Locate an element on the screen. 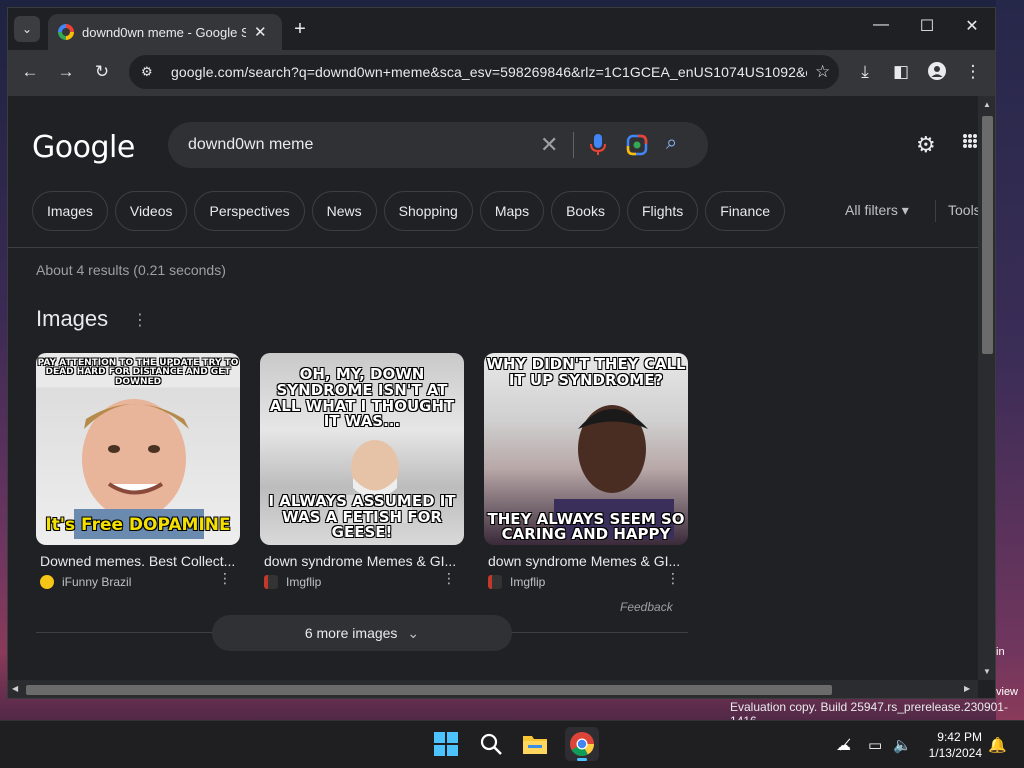  horizontal-scrollbar: ◀ ▶ is located at coordinates (493, 689).